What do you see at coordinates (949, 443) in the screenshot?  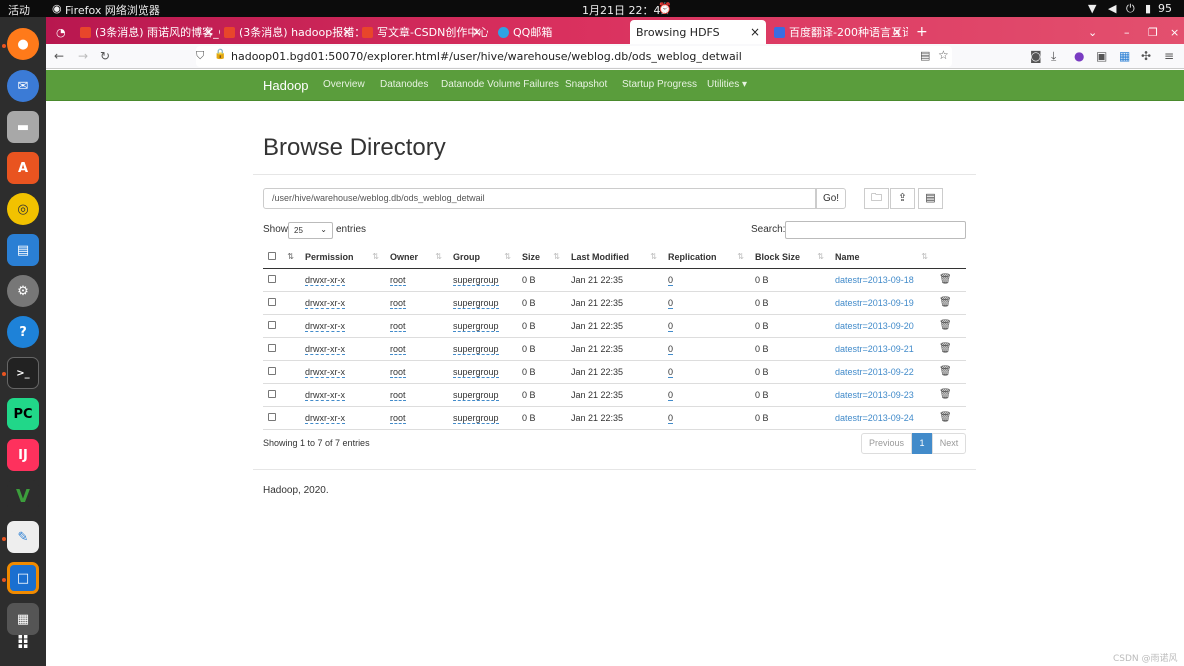 I see `pagination-next: Next` at bounding box center [949, 443].